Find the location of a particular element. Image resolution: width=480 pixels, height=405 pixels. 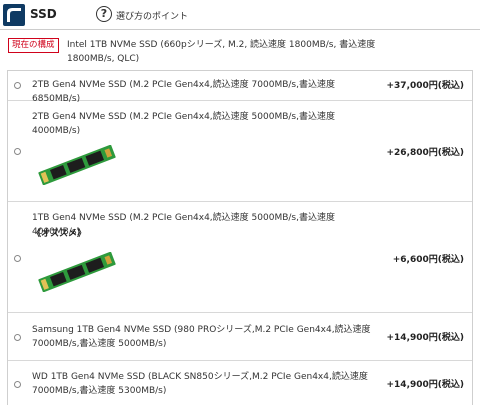

option-price: +37,000円(税込) is located at coordinates (425, 86).